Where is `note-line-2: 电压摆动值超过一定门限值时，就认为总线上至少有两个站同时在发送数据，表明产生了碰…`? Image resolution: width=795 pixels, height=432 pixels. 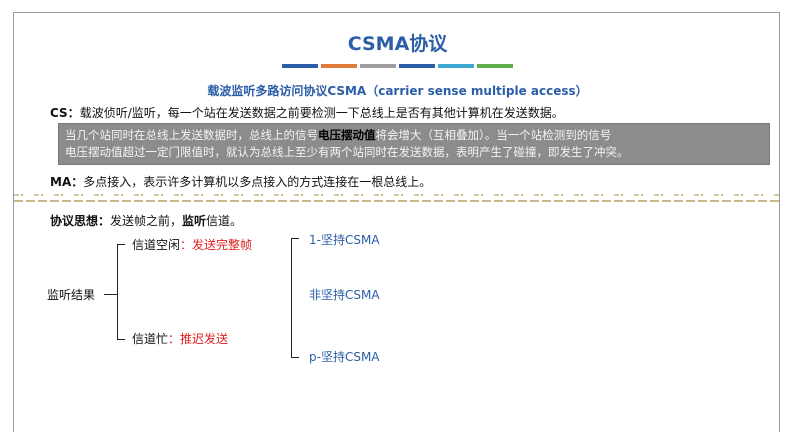 note-line-2: 电压摆动值超过一定门限值时，就认为总线上至少有两个站同时在发送数据，表明产生了碰… is located at coordinates (347, 152).